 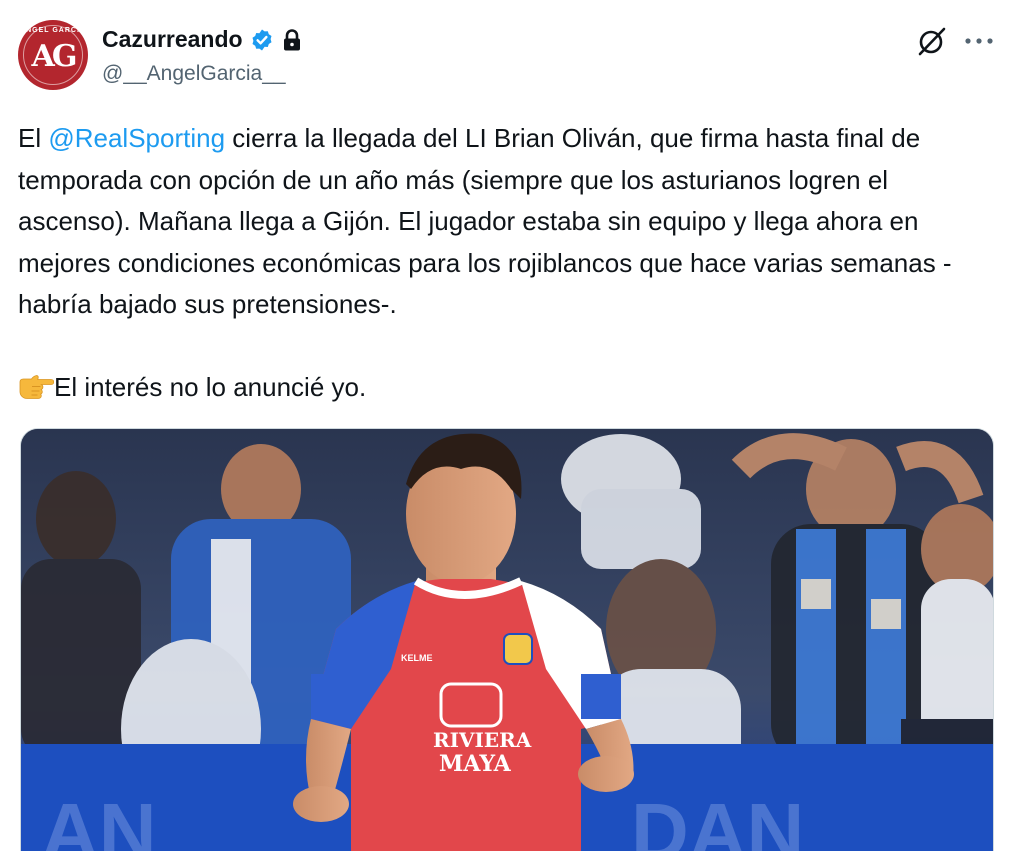 I want to click on jersey-sponsor-line1: RIVIERA, so click(x=482, y=740).